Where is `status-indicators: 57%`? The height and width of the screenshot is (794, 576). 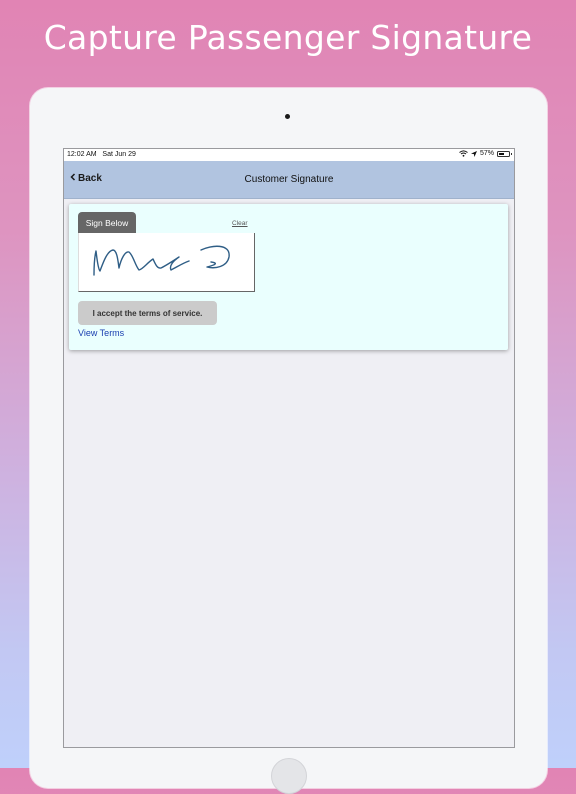 status-indicators: 57% is located at coordinates (485, 153).